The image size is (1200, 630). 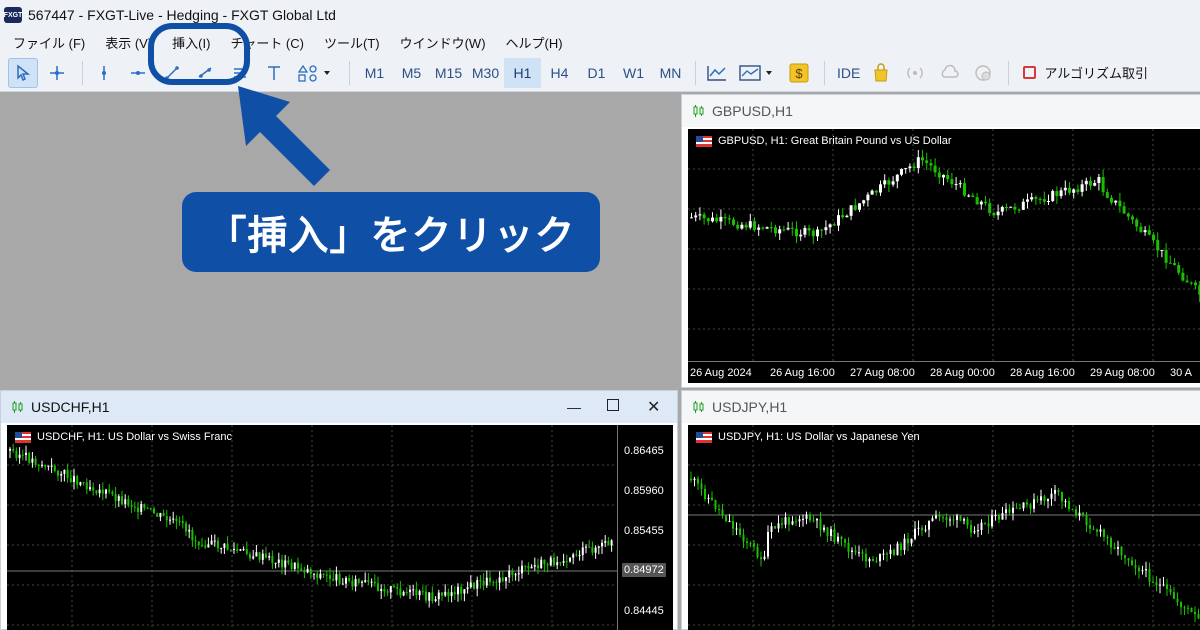 I want to click on cursor-icon, so click(x=23, y=72).